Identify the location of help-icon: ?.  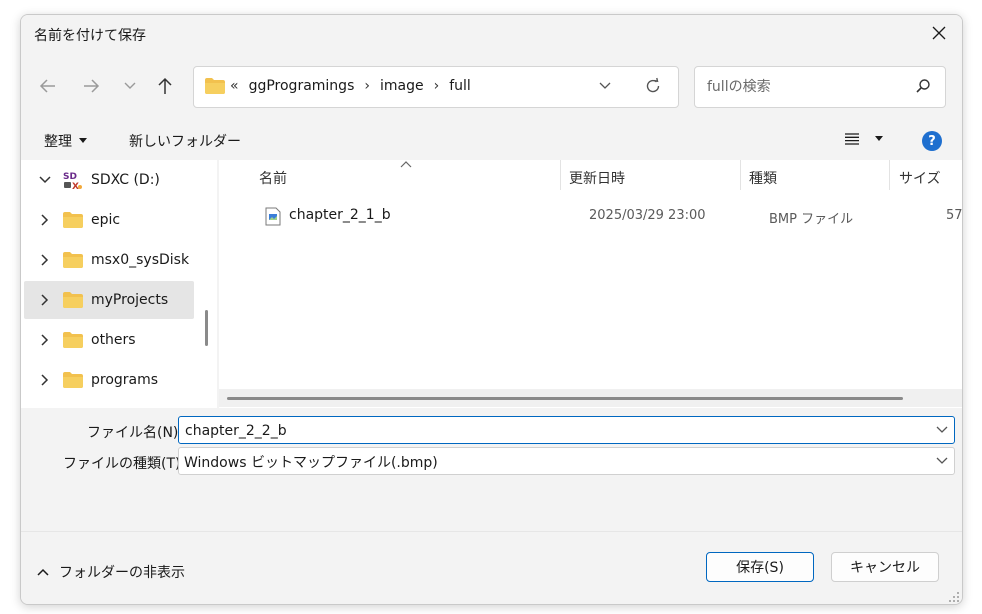
(932, 141).